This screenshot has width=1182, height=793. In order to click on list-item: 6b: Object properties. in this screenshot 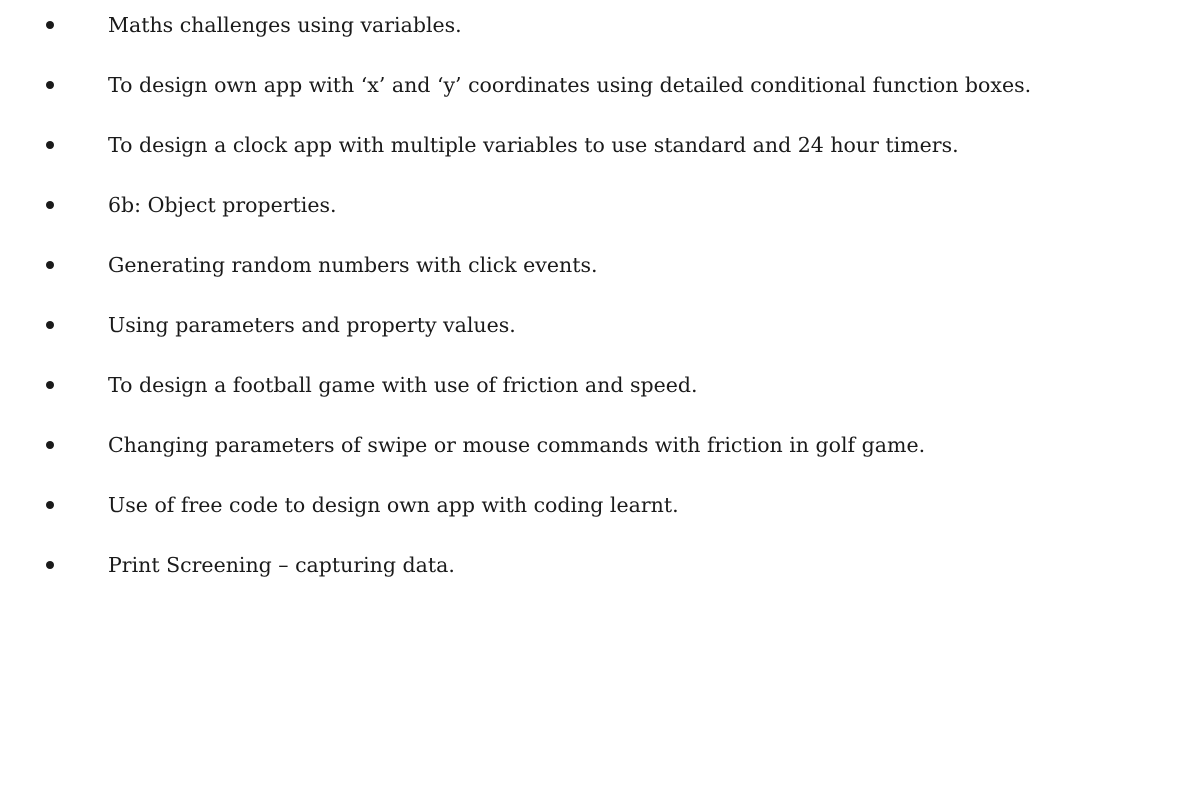, I will do `click(591, 205)`.